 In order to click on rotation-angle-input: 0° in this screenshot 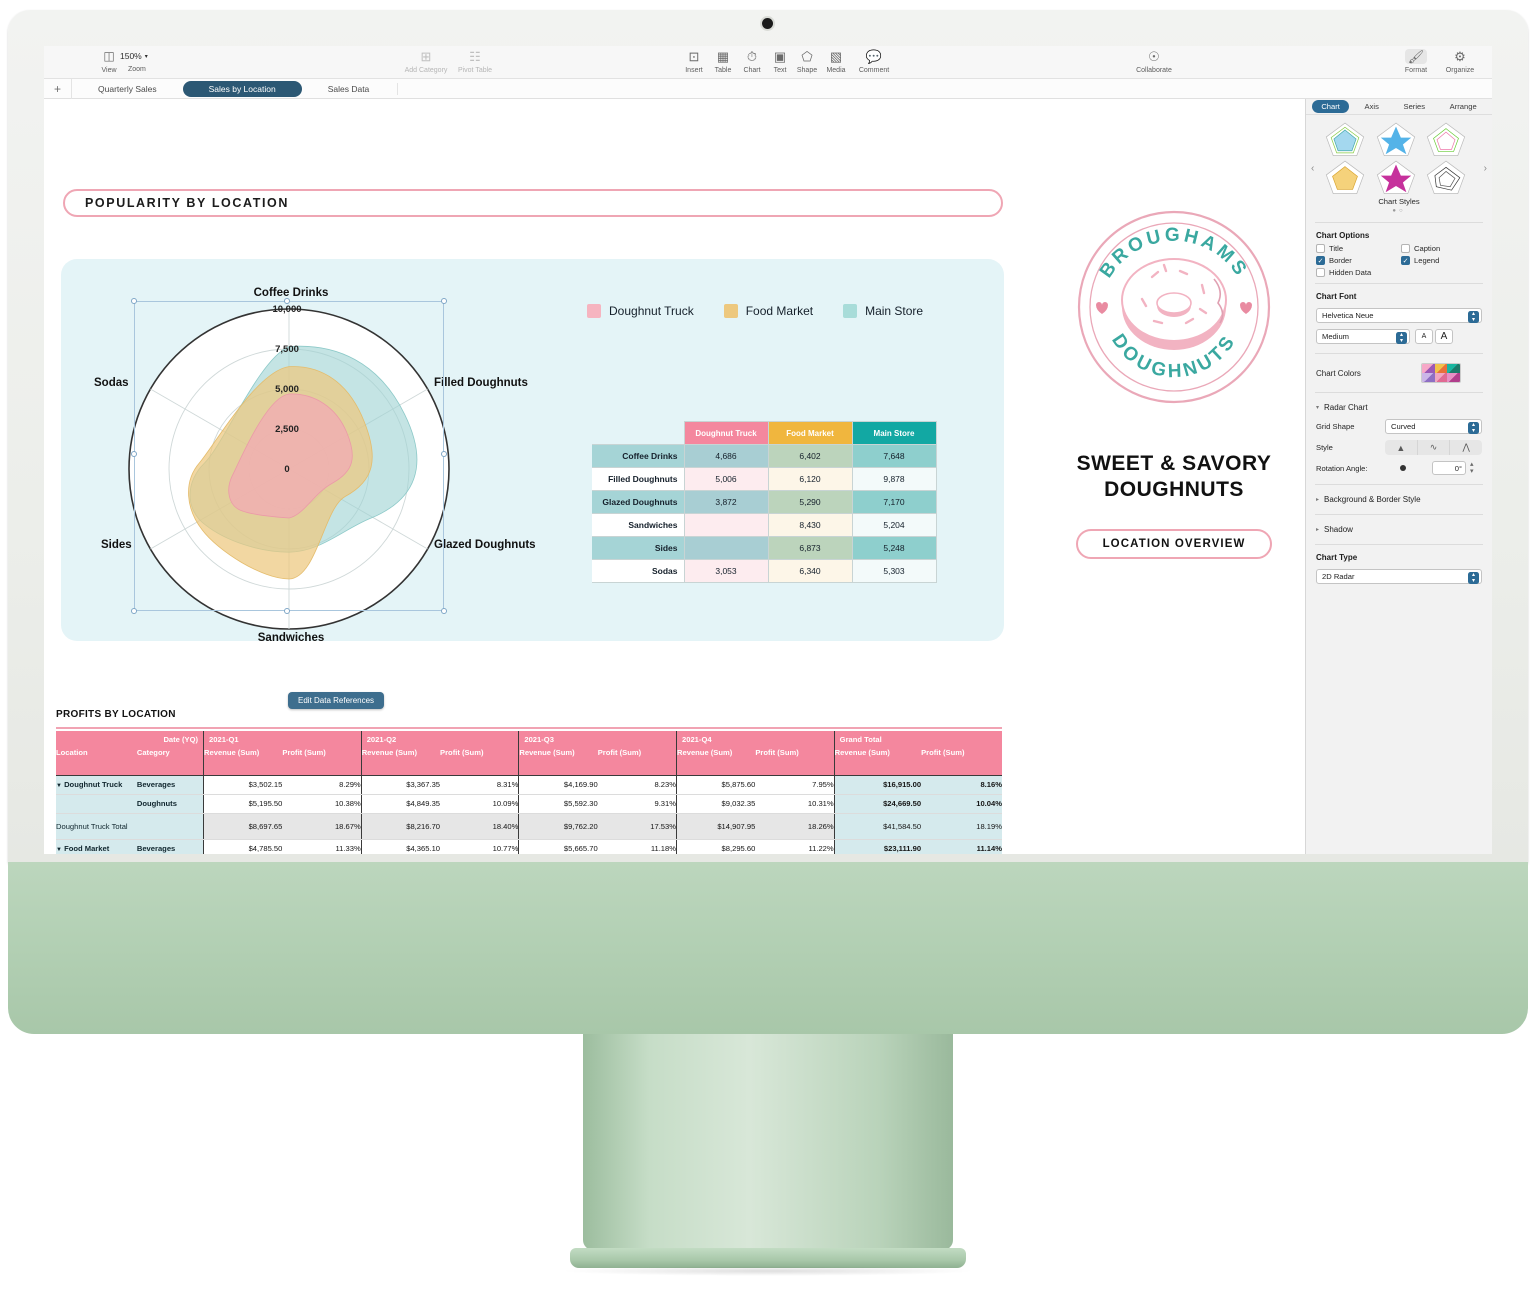, I will do `click(1449, 468)`.